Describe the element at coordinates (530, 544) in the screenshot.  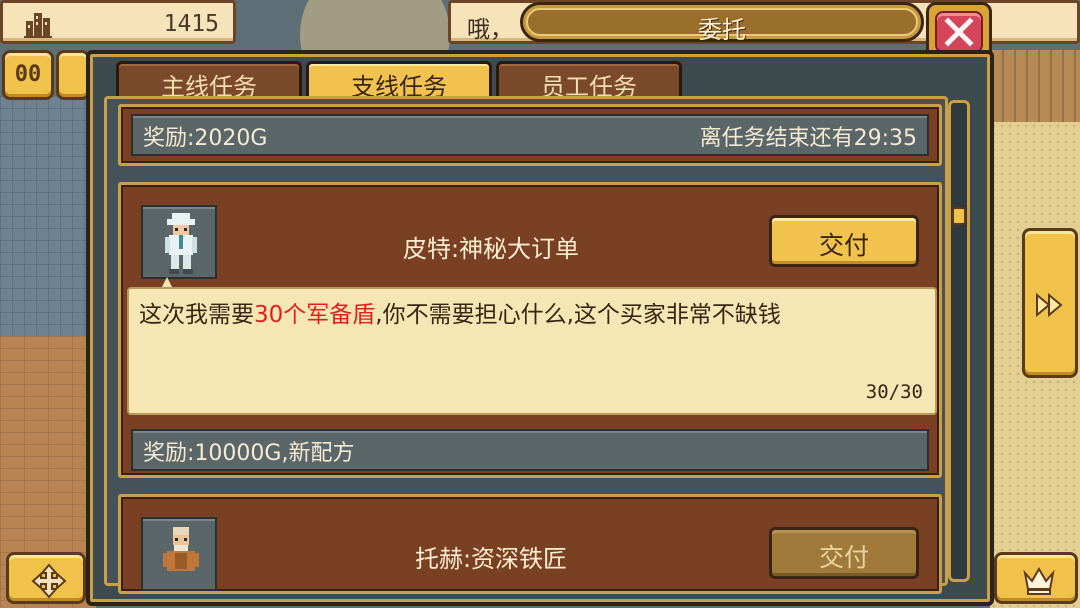
I see `quest-card: 托赫:资深铁匠 交付` at that location.